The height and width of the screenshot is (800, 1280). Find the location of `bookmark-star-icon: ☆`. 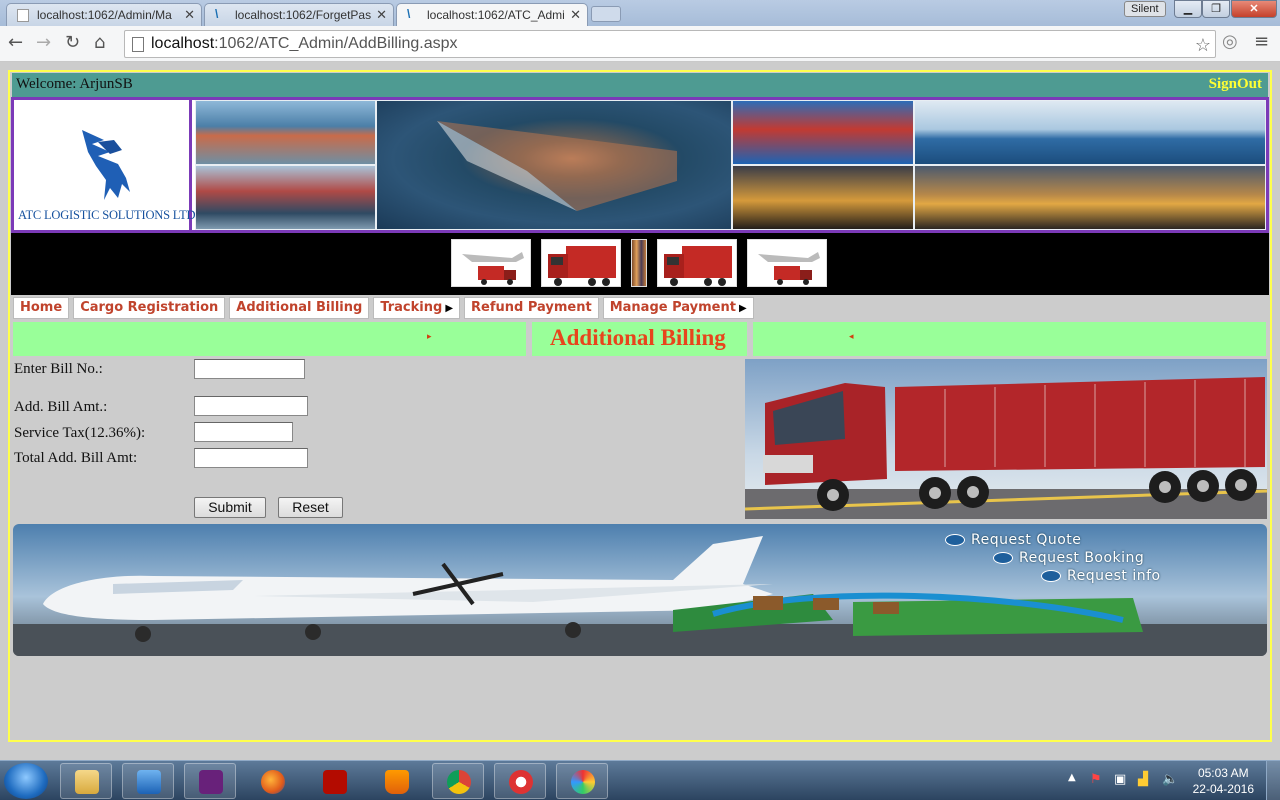

bookmark-star-icon: ☆ is located at coordinates (1203, 45).